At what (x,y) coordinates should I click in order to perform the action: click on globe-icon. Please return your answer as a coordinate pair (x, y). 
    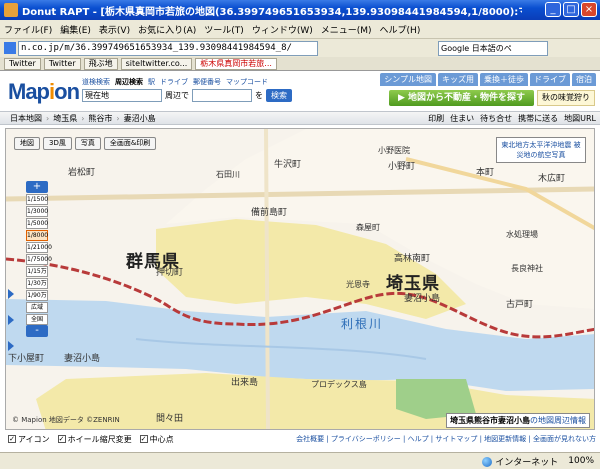
    Looking at the image, I should click on (487, 462).